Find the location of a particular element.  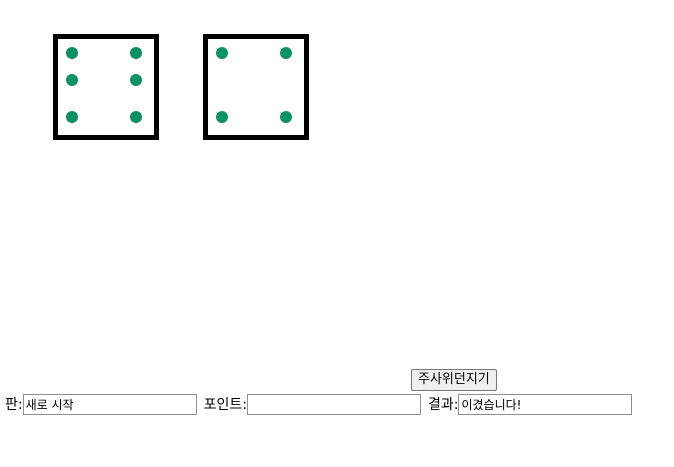

result-label: 결과: is located at coordinates (443, 404).